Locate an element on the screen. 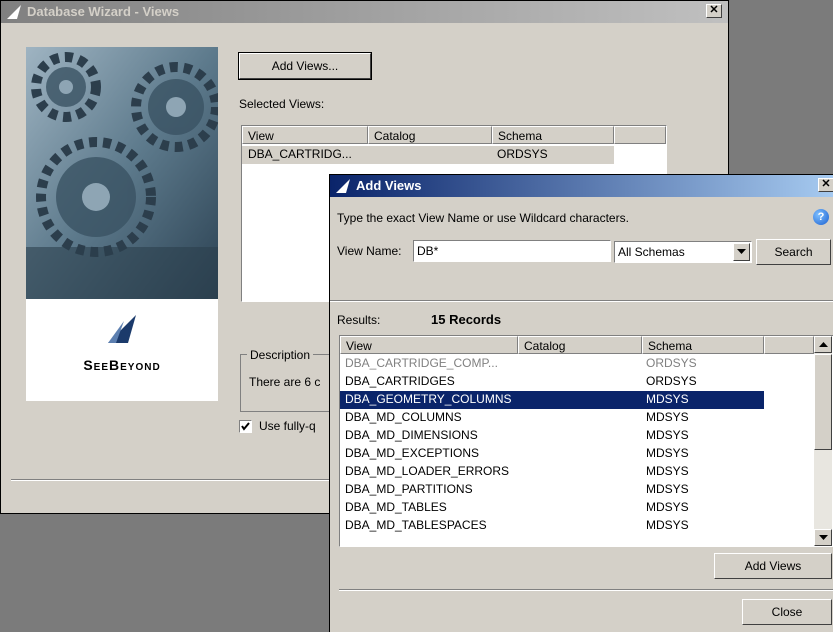  dialog-close-button: ✕ is located at coordinates (825, 185).